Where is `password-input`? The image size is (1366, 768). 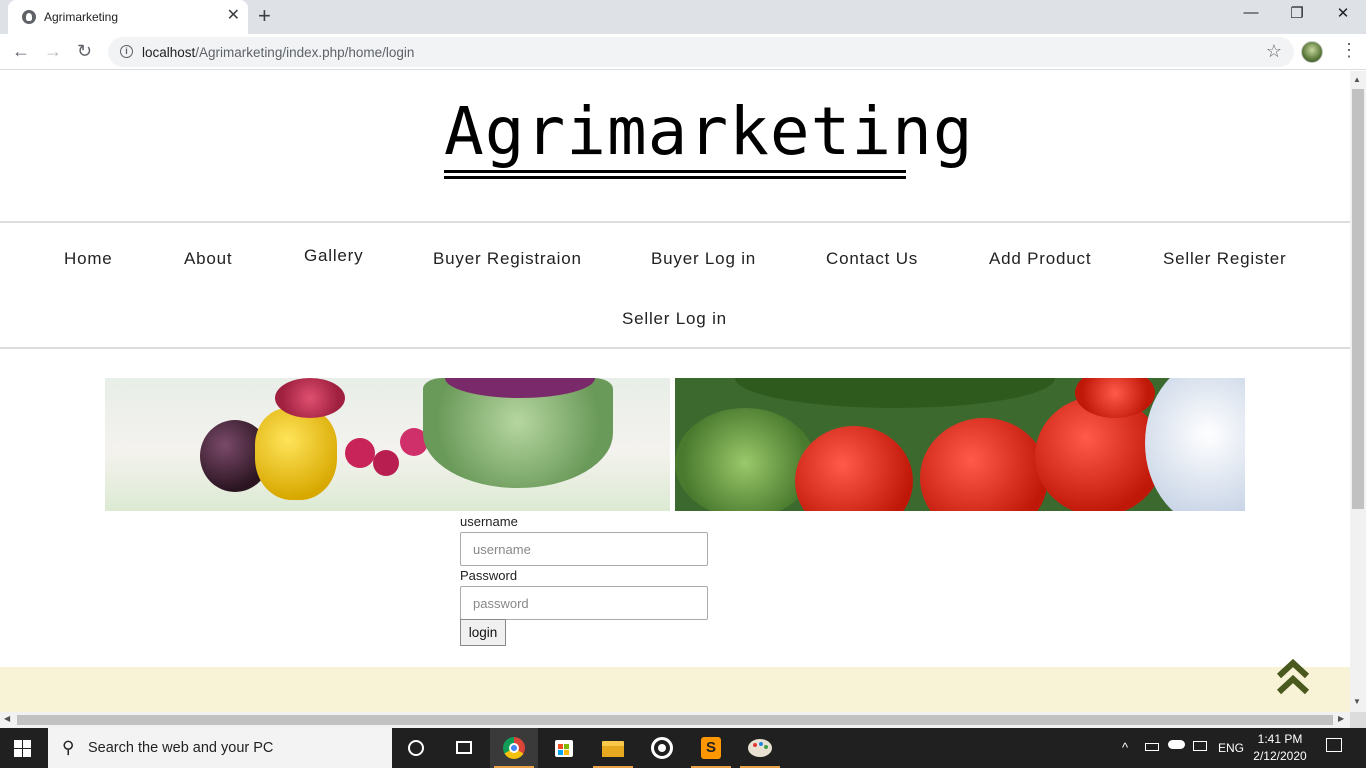 password-input is located at coordinates (584, 603).